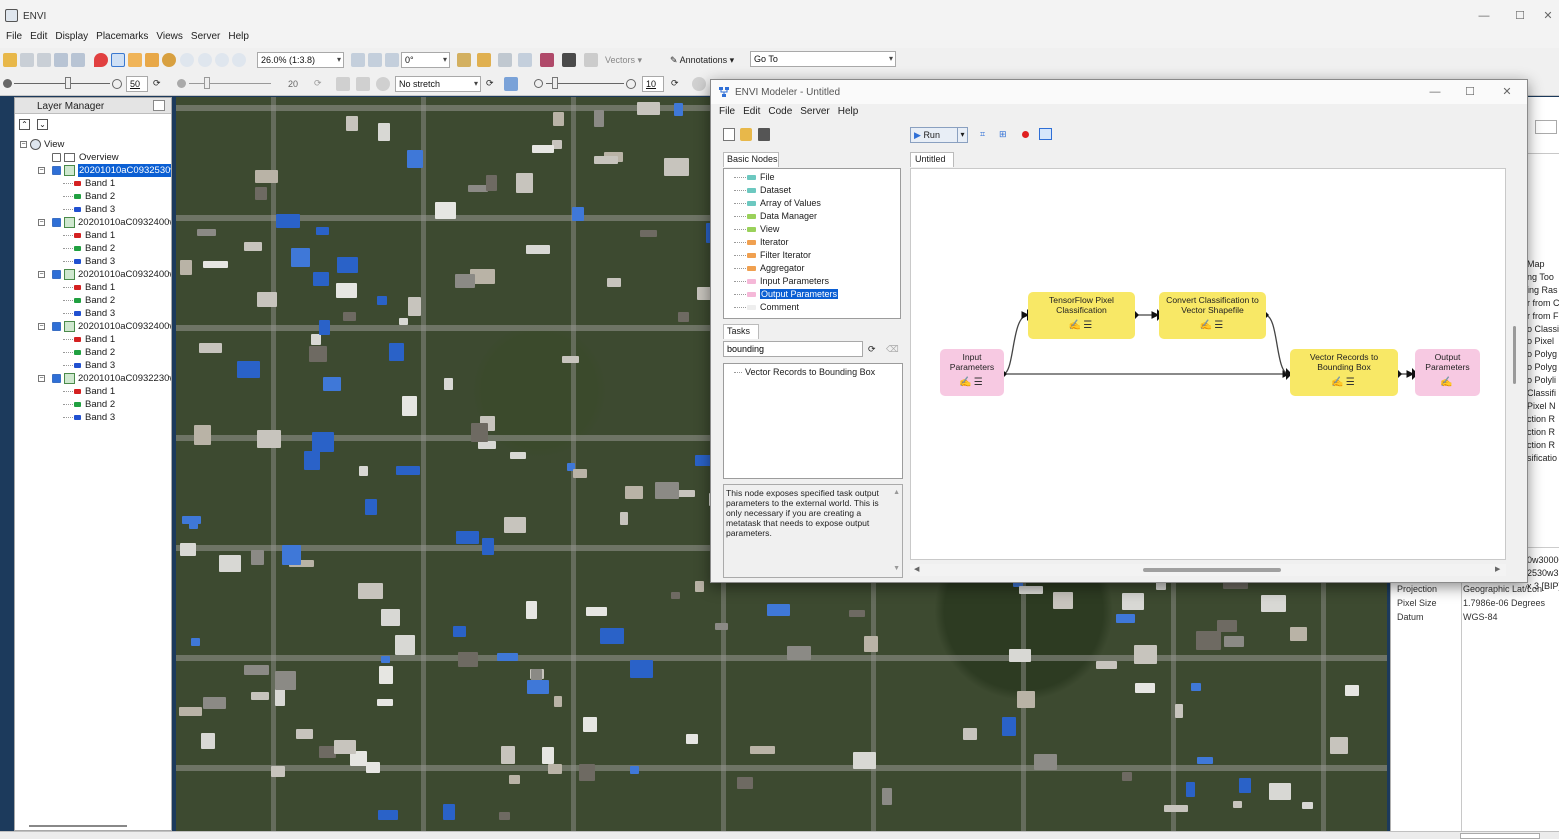 The width and height of the screenshot is (1559, 839). What do you see at coordinates (1016, 343) in the screenshot?
I see `edge-input-to-tensorflow` at bounding box center [1016, 343].